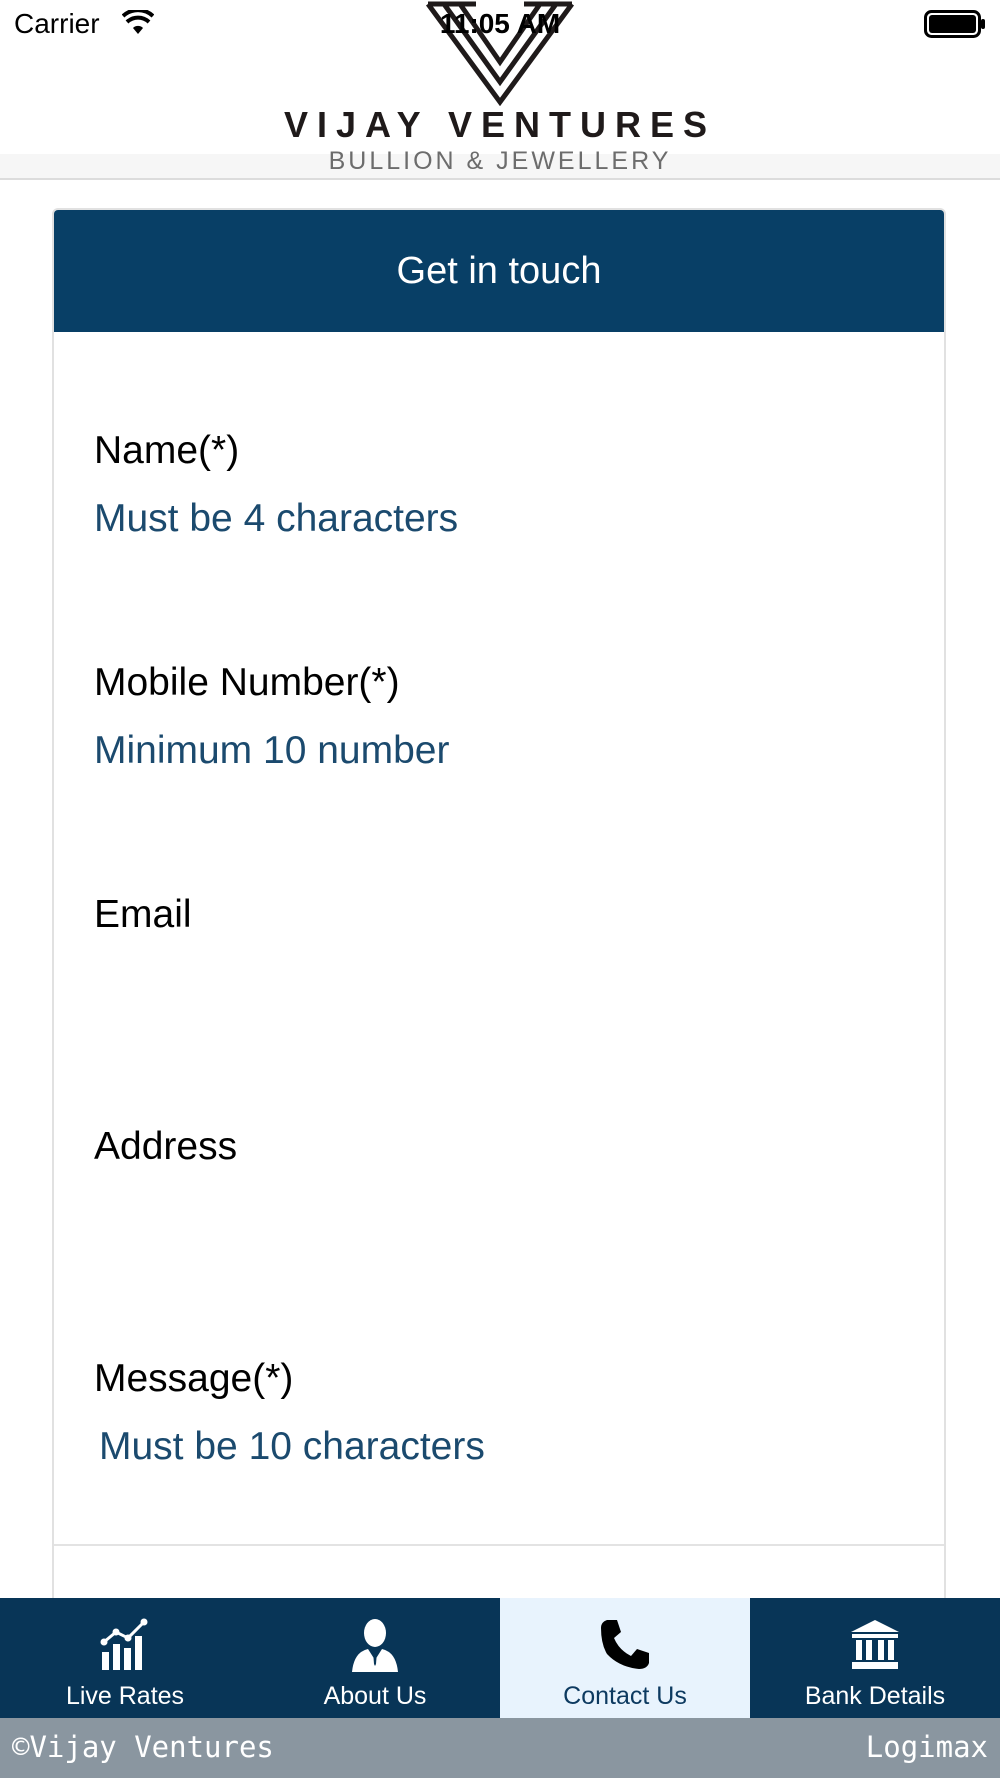  What do you see at coordinates (494, 1413) in the screenshot?
I see `message-field: Message(*) Must be 10 characters` at bounding box center [494, 1413].